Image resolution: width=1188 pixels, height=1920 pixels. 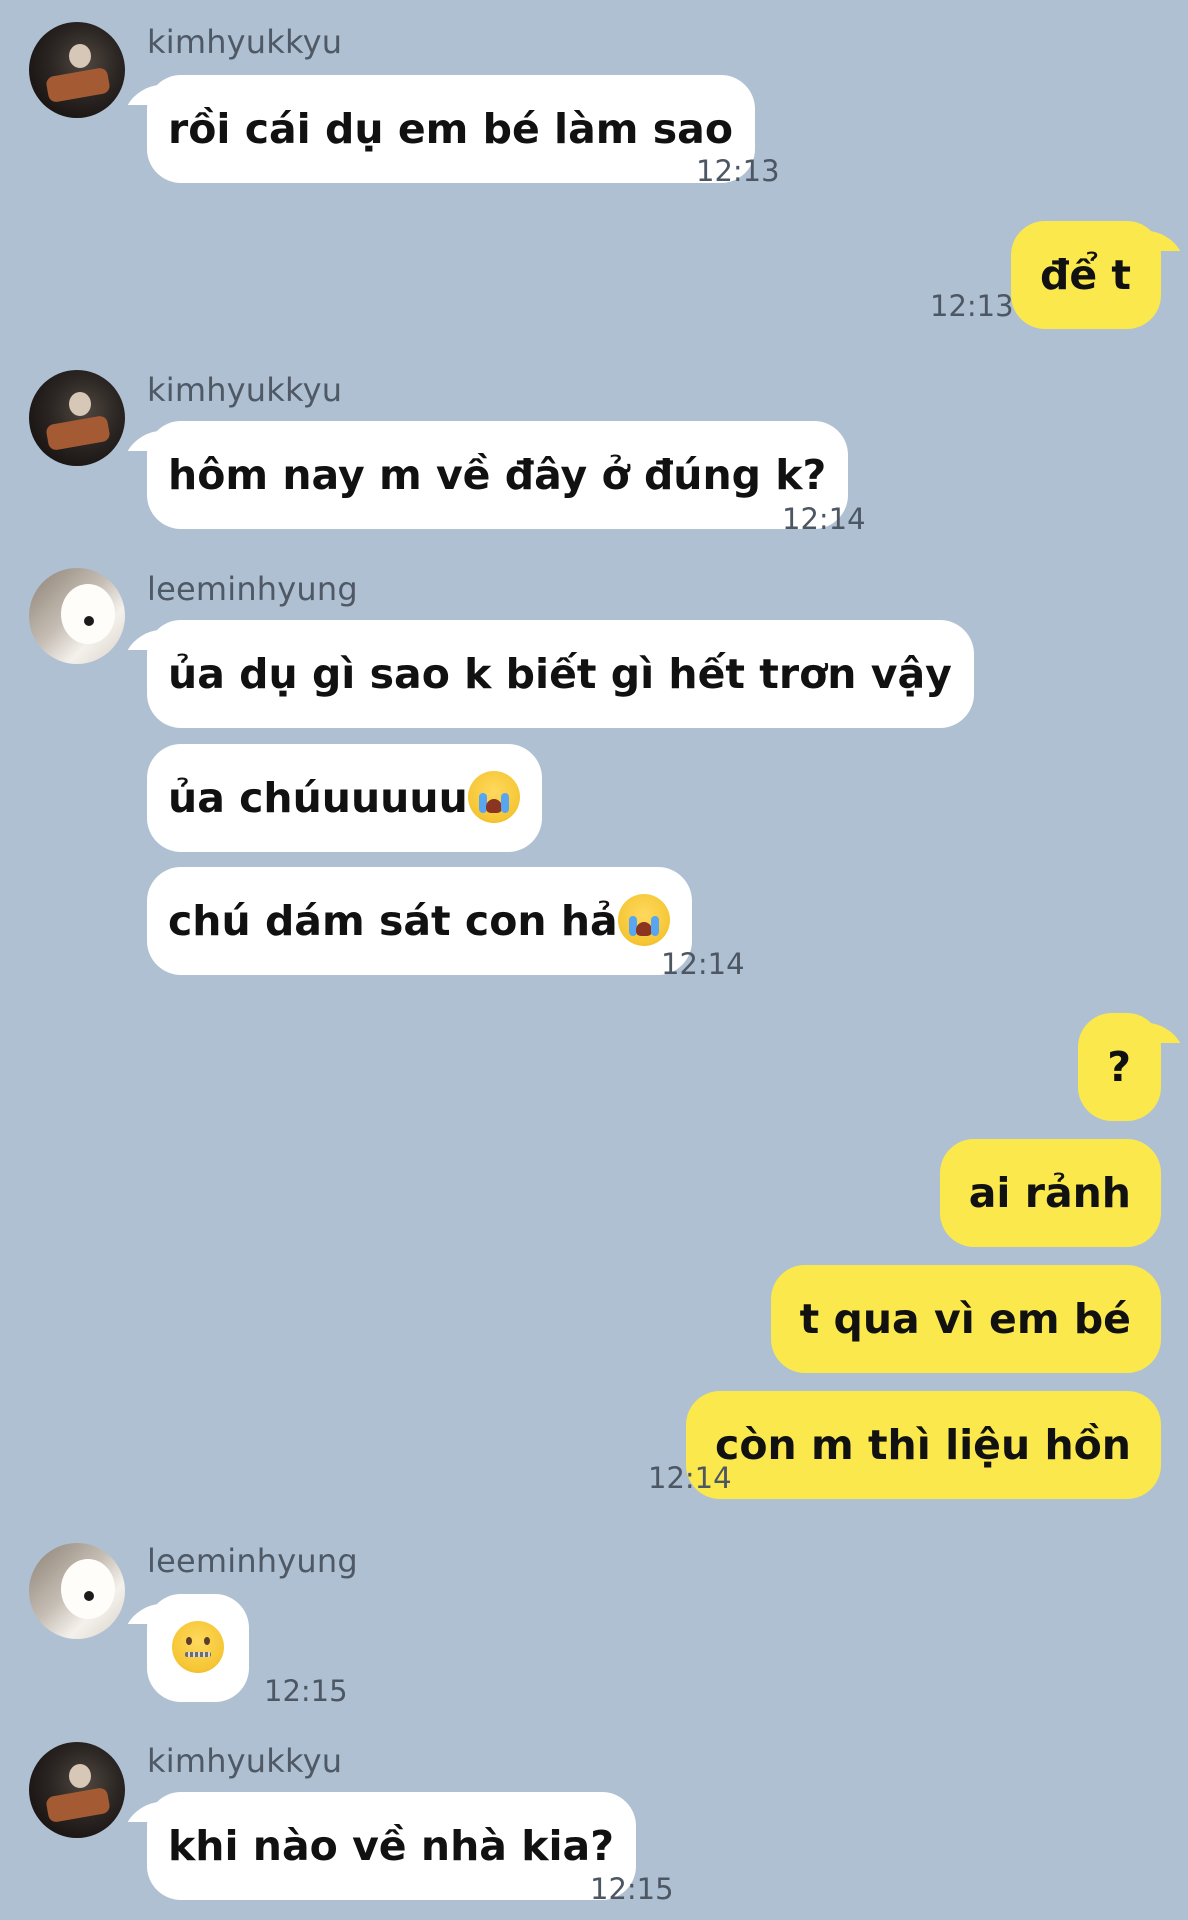 What do you see at coordinates (451, 129) in the screenshot?
I see `message-bubble: rồi cái dụ em bé làm sao` at bounding box center [451, 129].